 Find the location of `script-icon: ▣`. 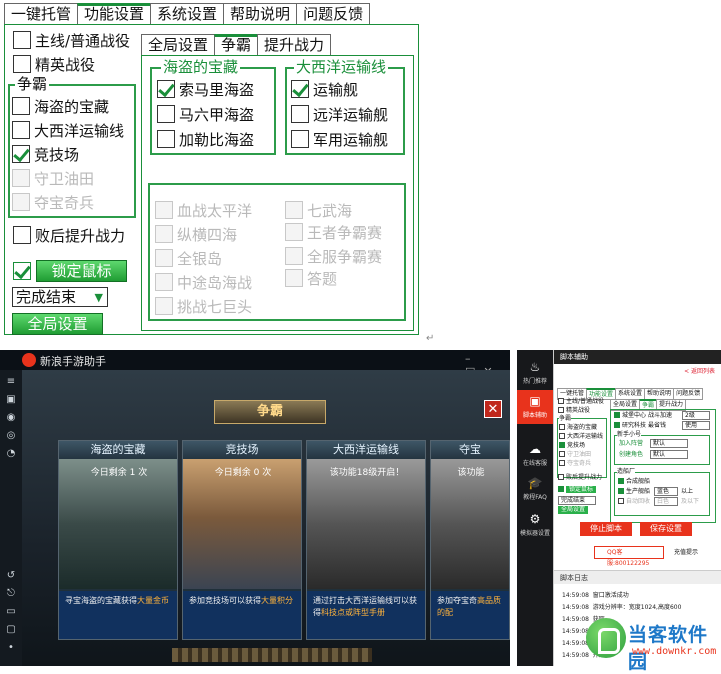

script-icon: ▣ is located at coordinates (535, 401).